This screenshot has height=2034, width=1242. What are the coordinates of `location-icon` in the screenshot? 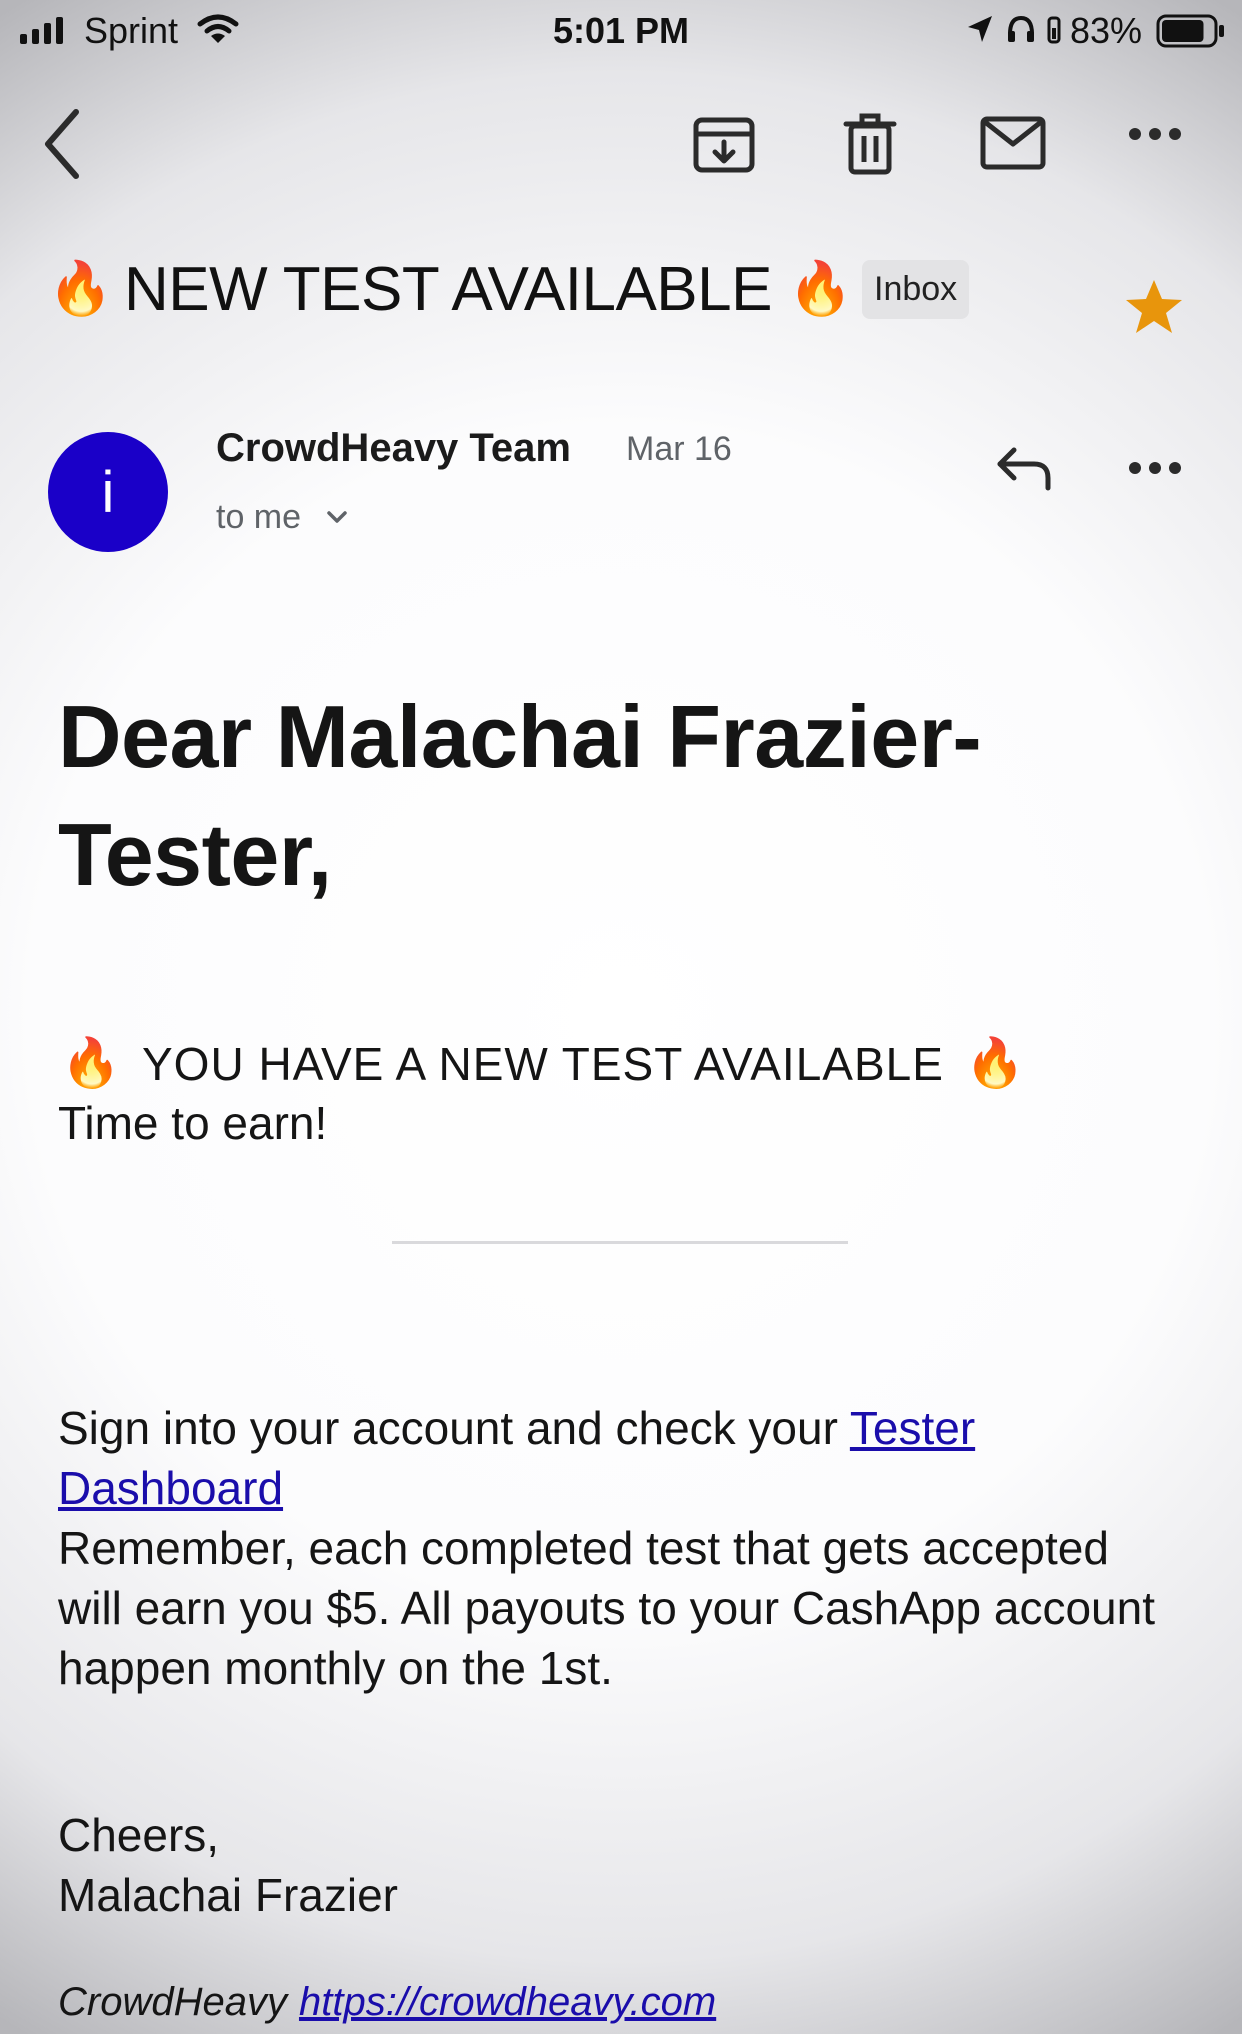 It's located at (980, 29).